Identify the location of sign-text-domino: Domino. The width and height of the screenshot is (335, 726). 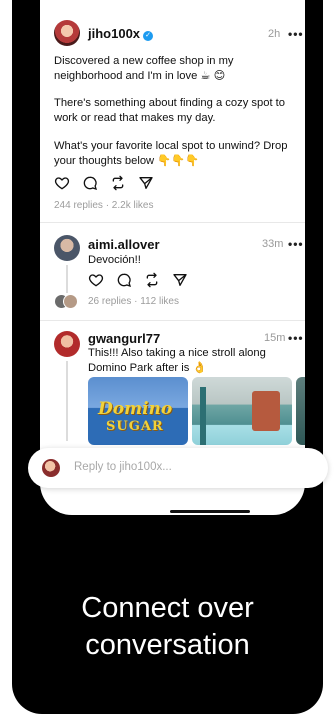
(135, 409).